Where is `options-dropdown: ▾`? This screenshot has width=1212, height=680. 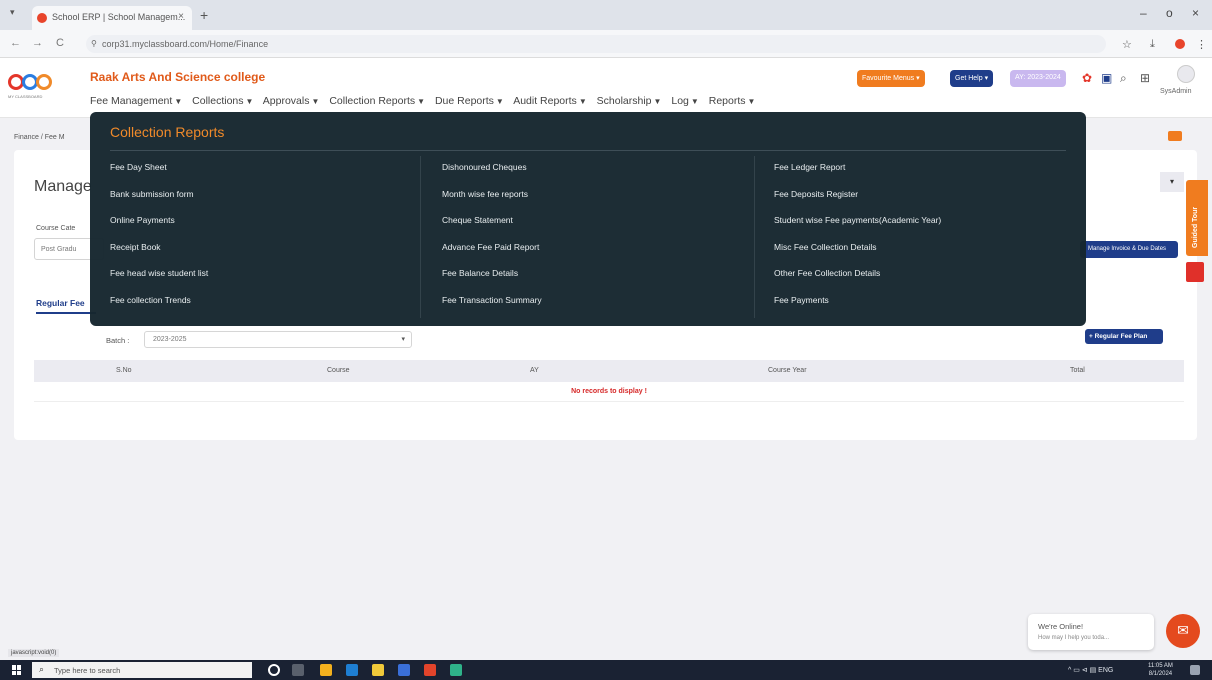
options-dropdown: ▾ is located at coordinates (1172, 182).